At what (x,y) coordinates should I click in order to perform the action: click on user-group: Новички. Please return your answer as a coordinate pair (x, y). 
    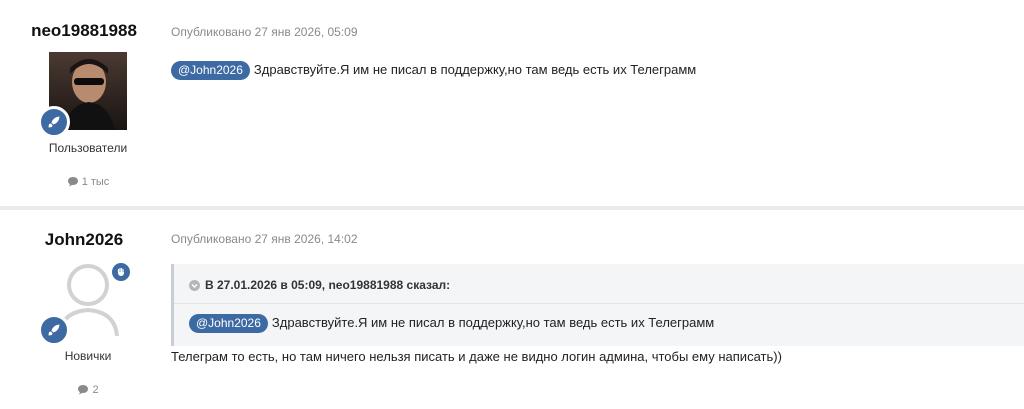
    Looking at the image, I should click on (88, 356).